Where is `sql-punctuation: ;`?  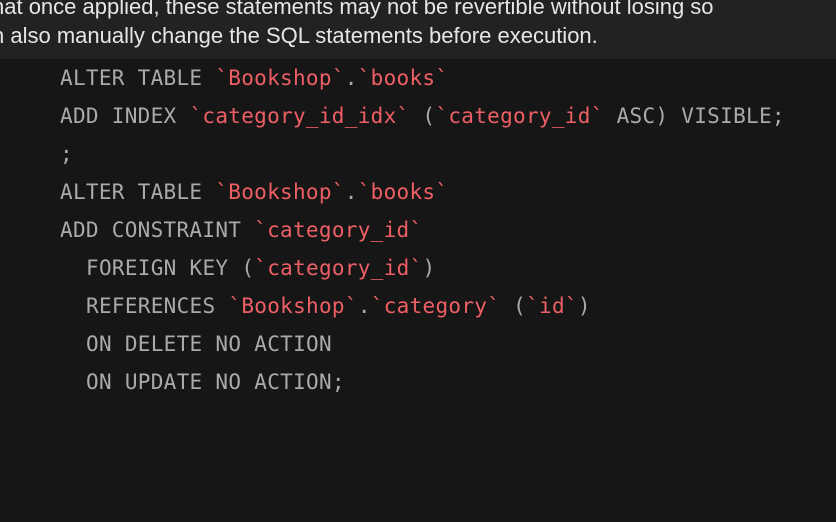 sql-punctuation: ; is located at coordinates (66, 154).